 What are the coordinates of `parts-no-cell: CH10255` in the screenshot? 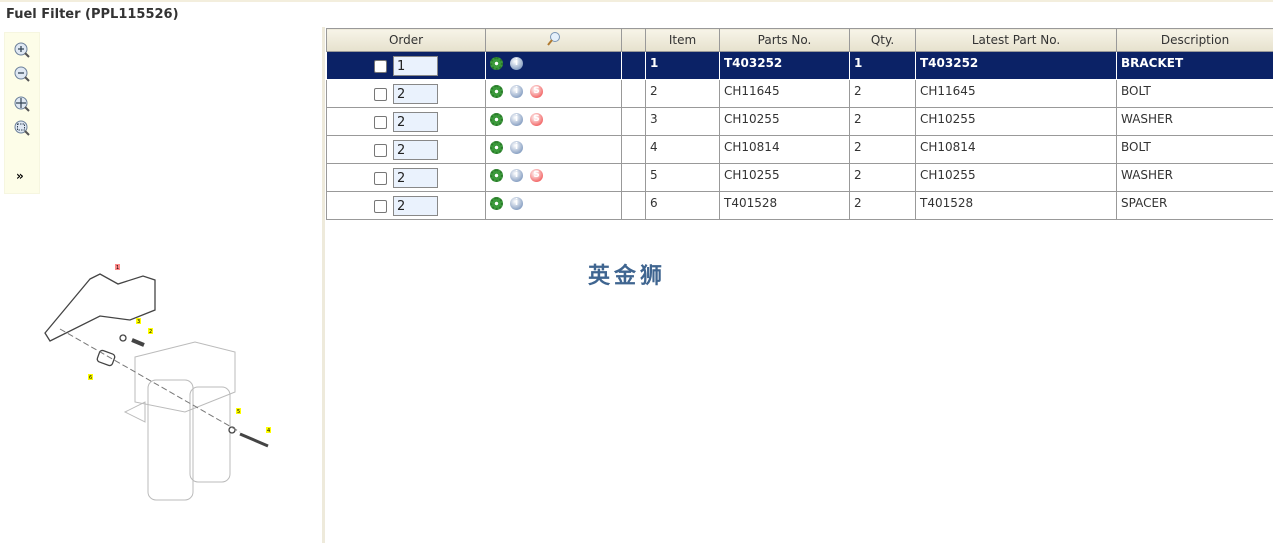 It's located at (785, 178).